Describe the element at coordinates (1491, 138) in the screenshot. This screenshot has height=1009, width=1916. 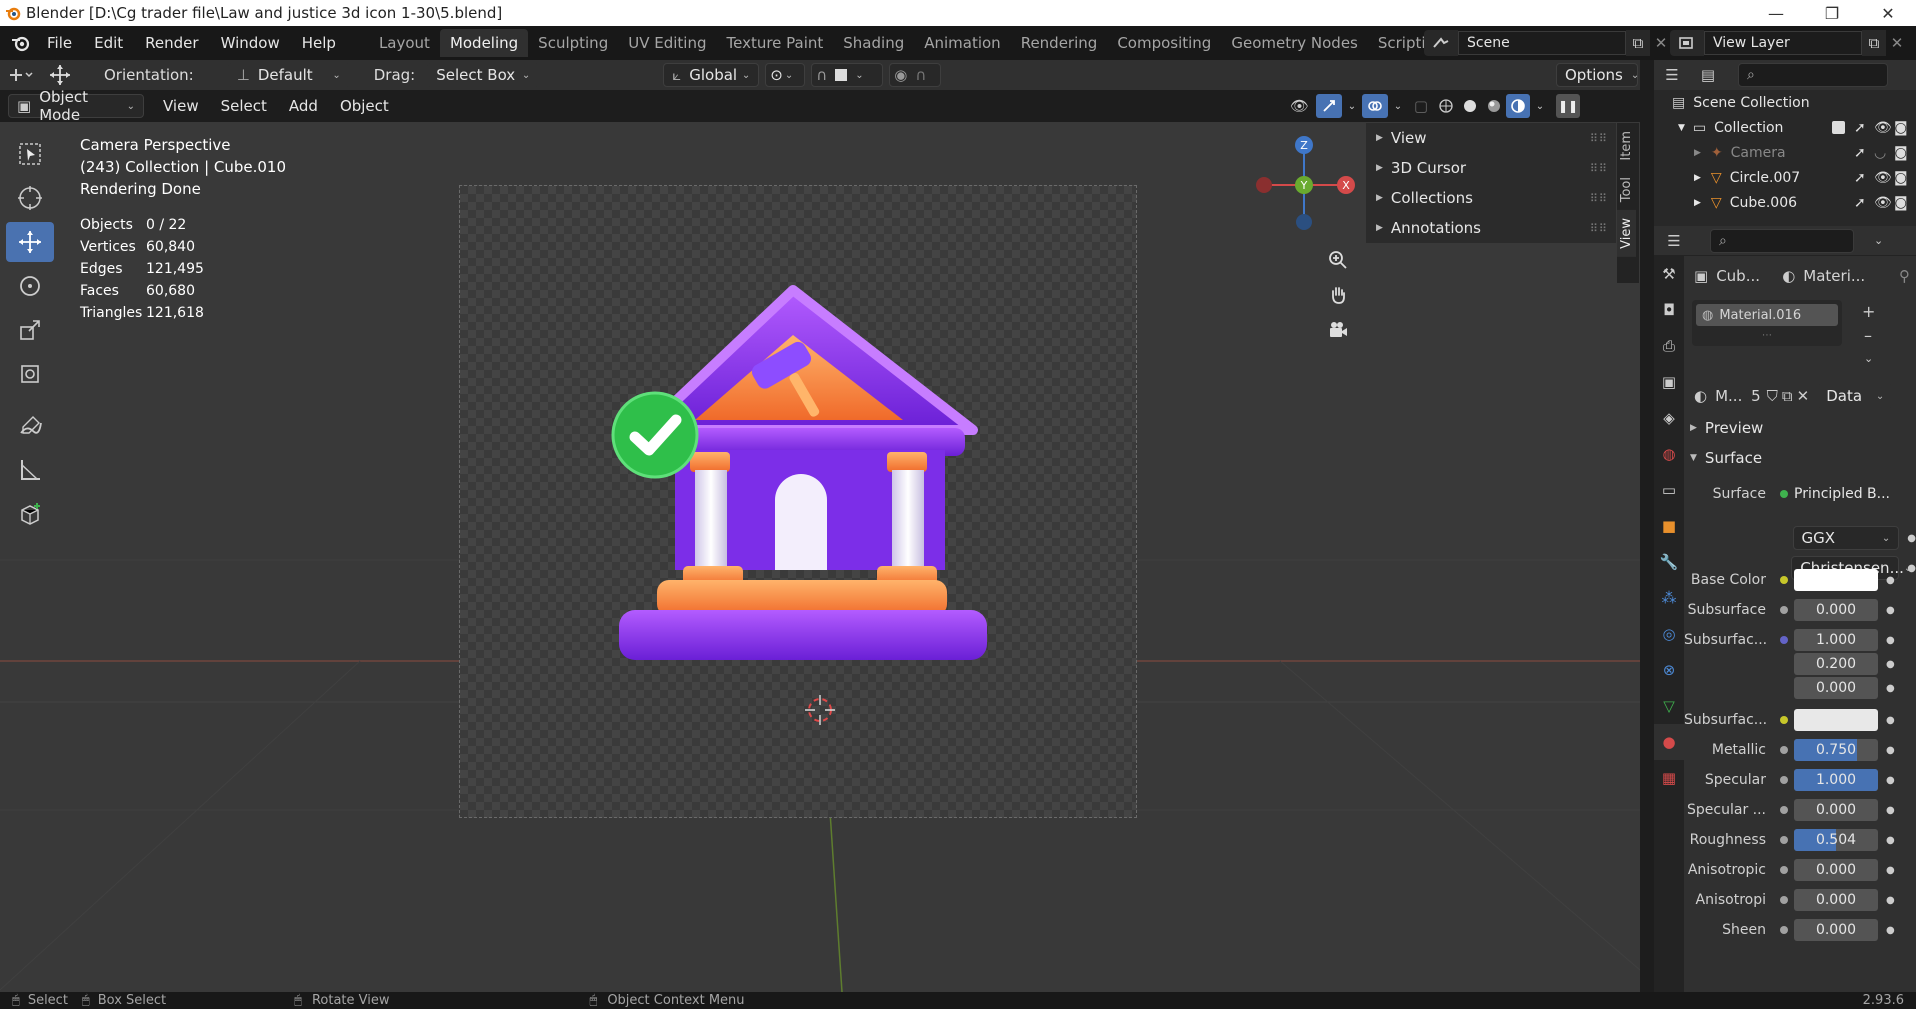
I see `sidebar-section-view: ▶ View ⠿⠿` at that location.